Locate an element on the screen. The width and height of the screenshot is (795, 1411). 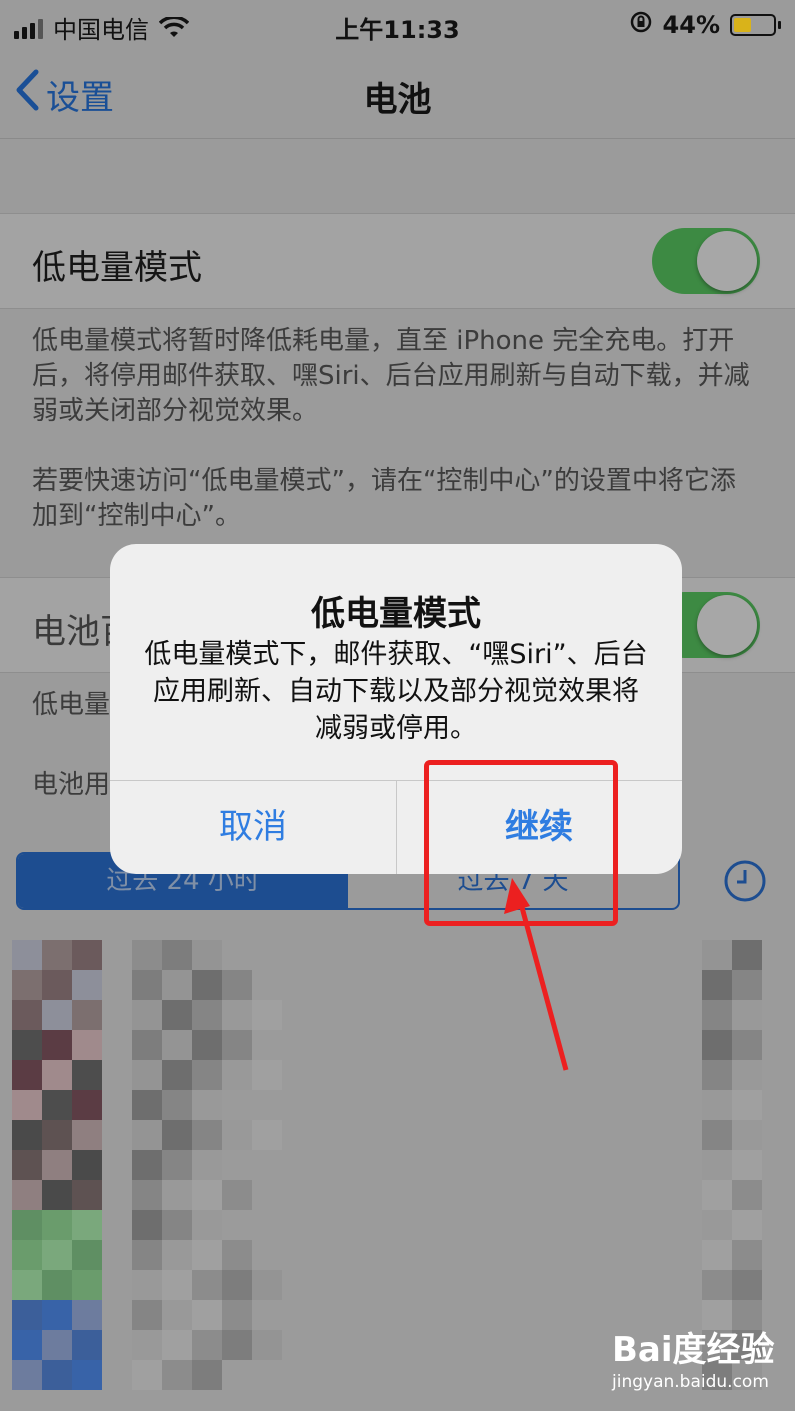
watermark-url: jingyan.baidu.com is located at coordinates (690, 1382).